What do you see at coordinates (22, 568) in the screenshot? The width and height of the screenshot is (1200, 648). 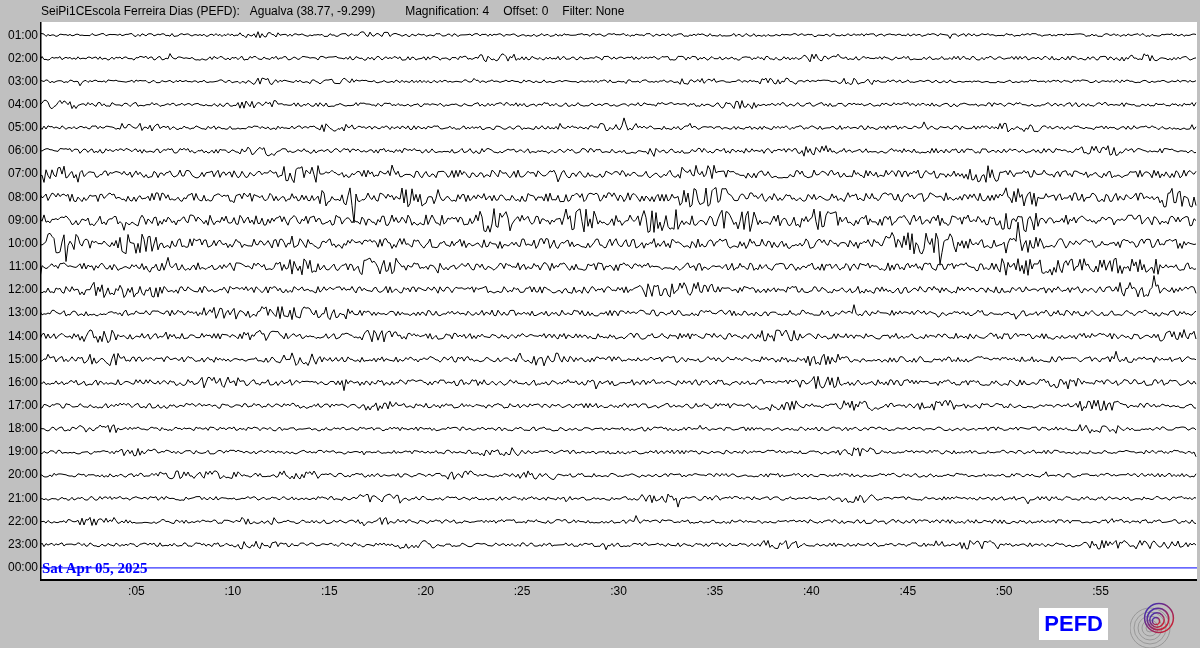 I see `hour-label: 00:00` at bounding box center [22, 568].